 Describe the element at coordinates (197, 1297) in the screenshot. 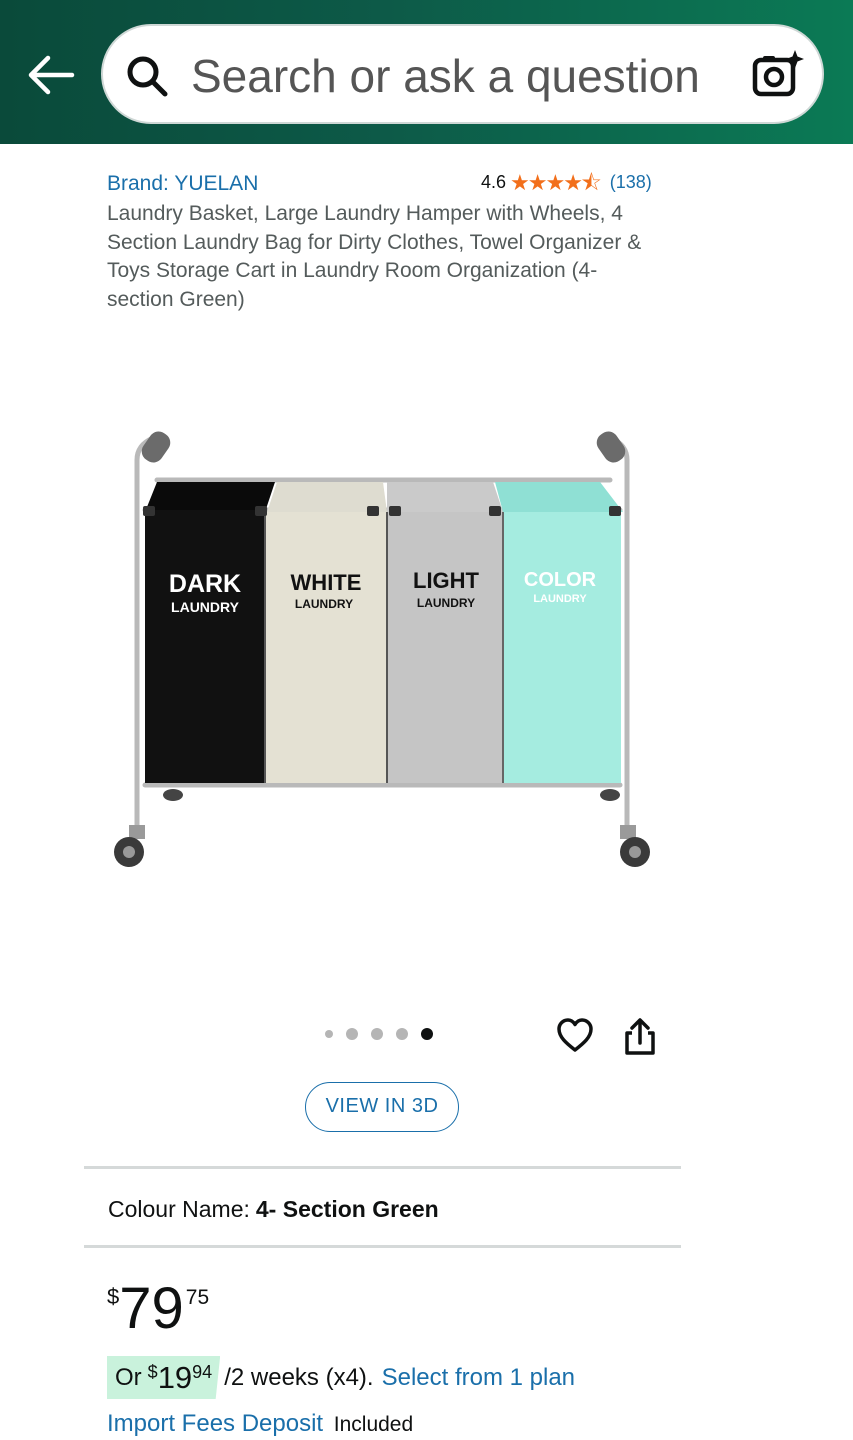

I see `price-fraction: 75` at that location.